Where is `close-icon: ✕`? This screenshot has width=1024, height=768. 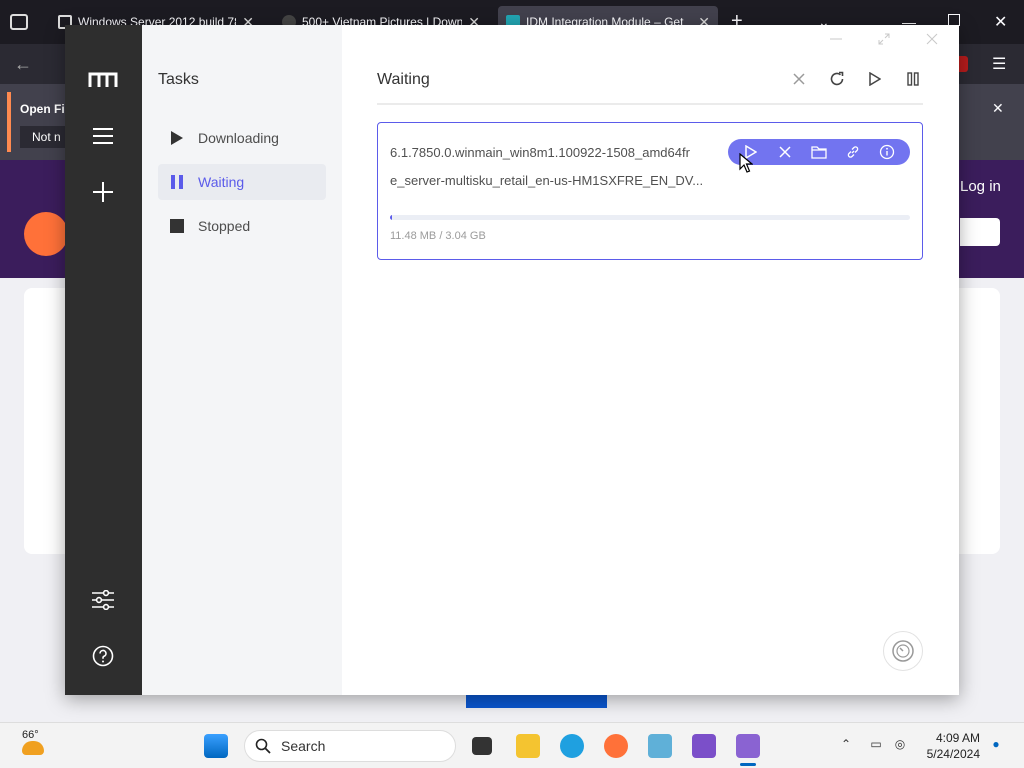 close-icon: ✕ is located at coordinates (1000, 22).